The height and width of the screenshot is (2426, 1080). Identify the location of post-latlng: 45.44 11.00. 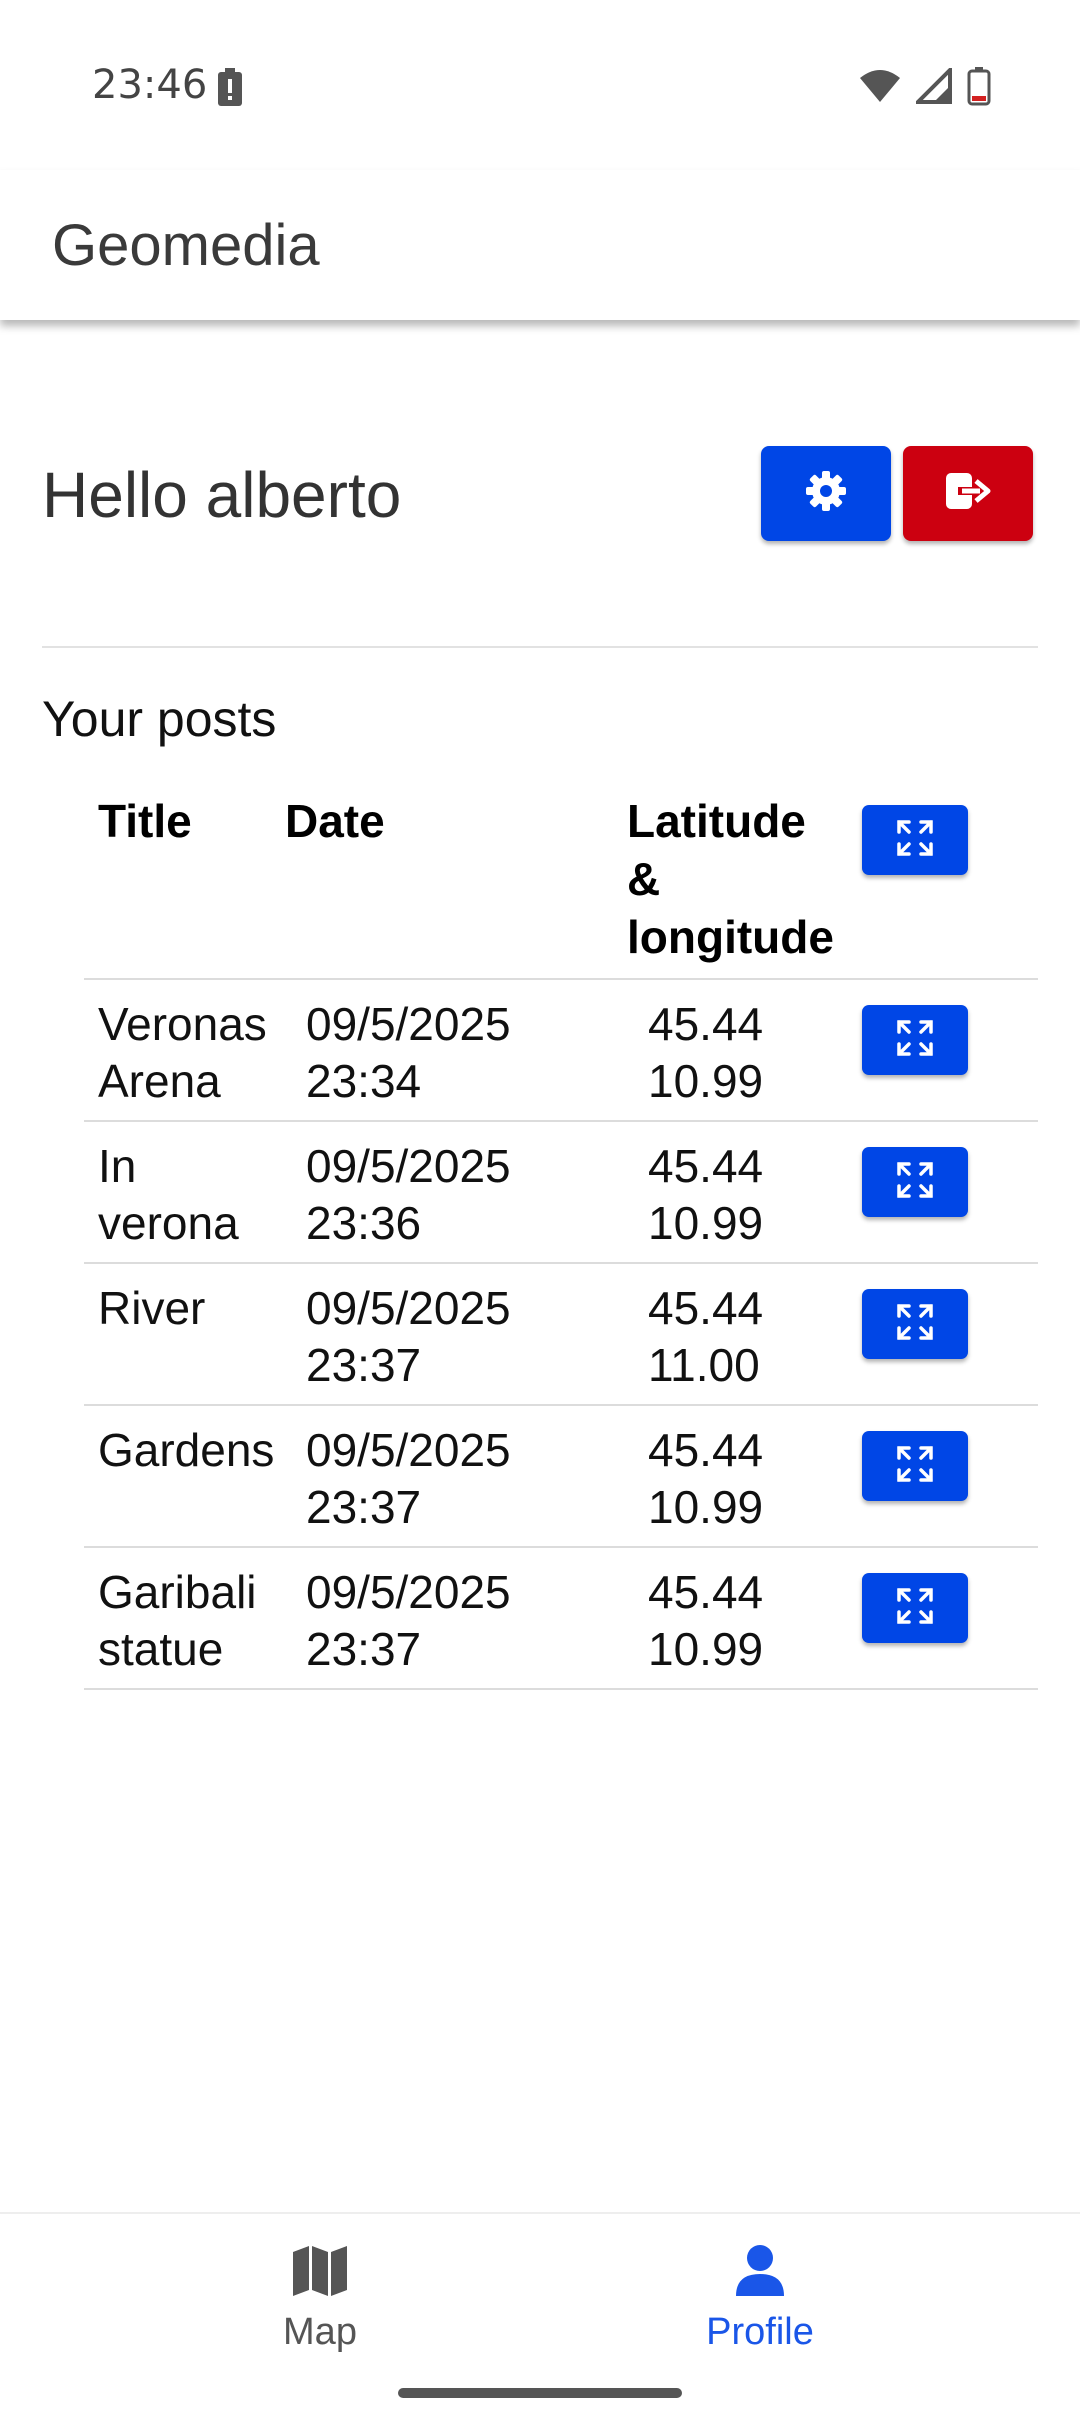
(718, 1337).